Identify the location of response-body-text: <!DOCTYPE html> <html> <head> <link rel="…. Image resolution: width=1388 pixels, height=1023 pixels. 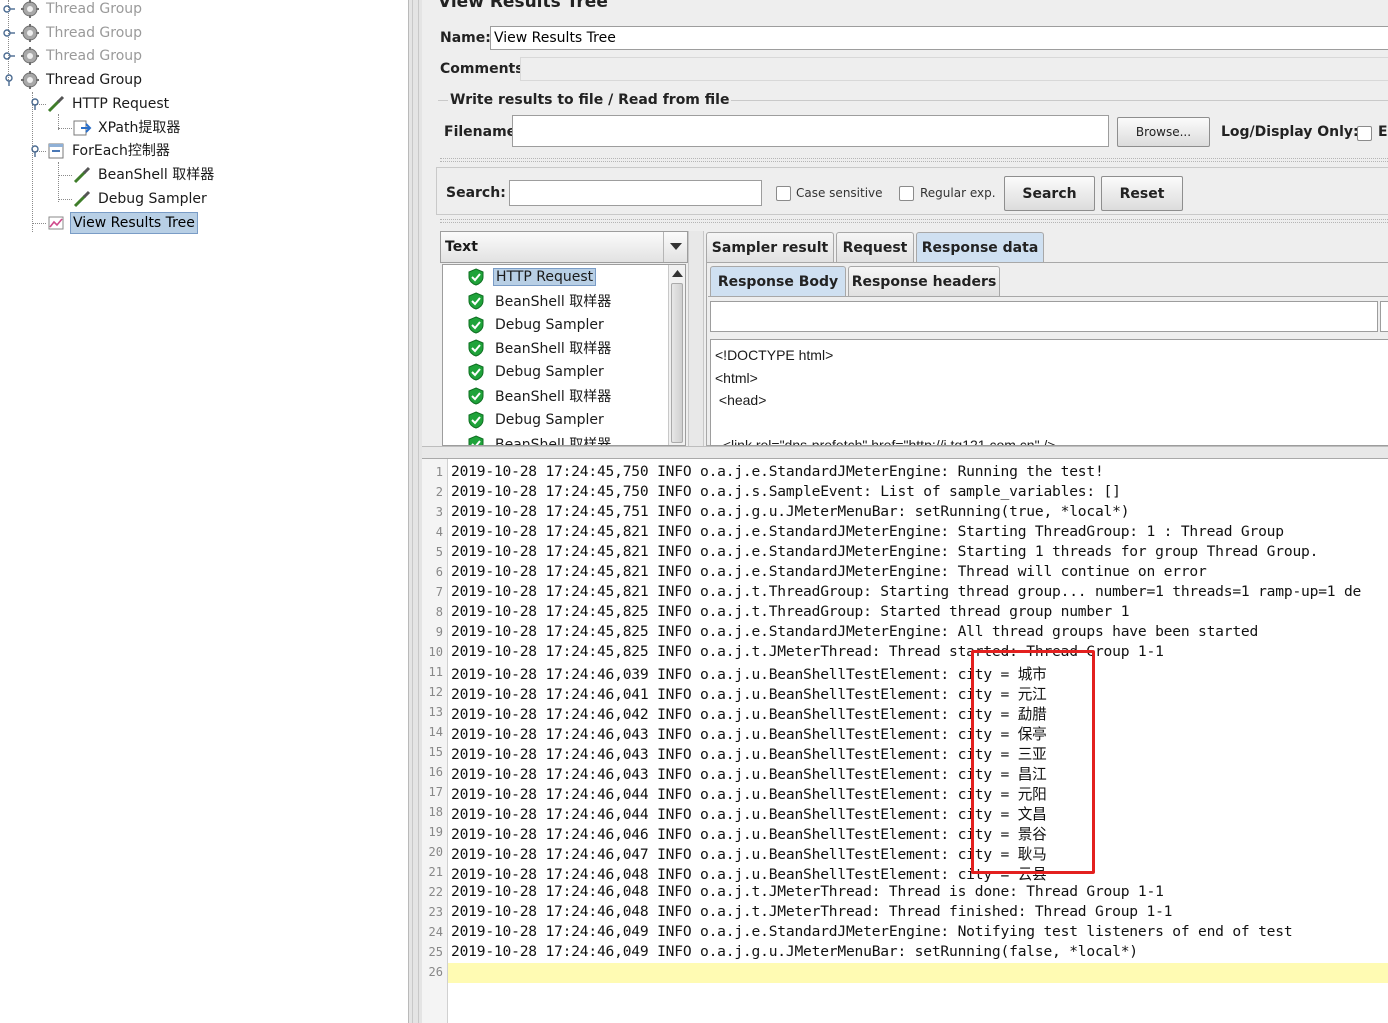
(1049, 392).